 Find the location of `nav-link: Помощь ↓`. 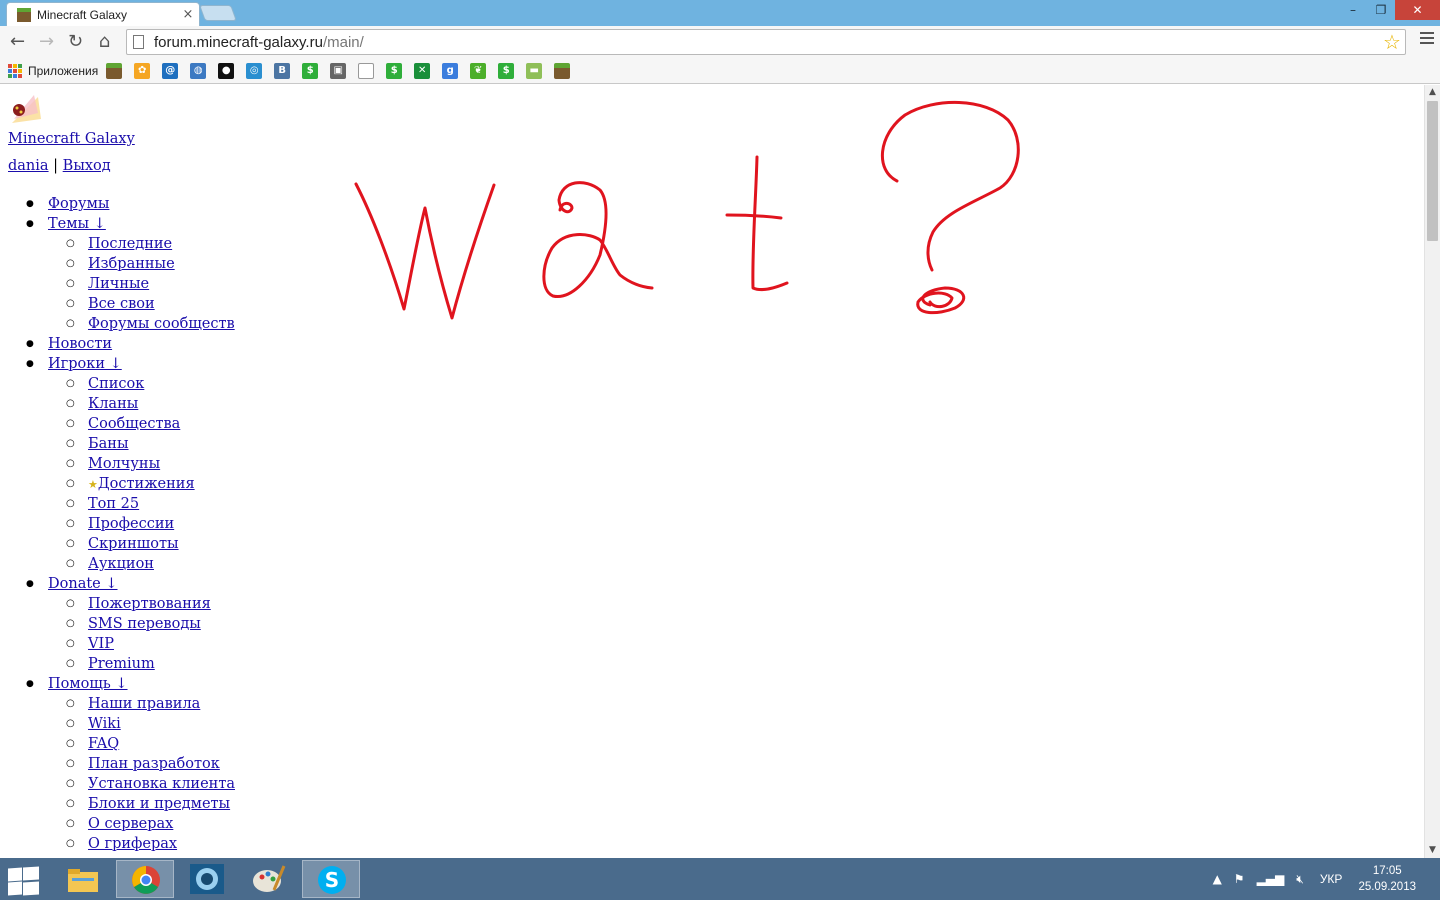

nav-link: Помощь ↓ is located at coordinates (88, 684).